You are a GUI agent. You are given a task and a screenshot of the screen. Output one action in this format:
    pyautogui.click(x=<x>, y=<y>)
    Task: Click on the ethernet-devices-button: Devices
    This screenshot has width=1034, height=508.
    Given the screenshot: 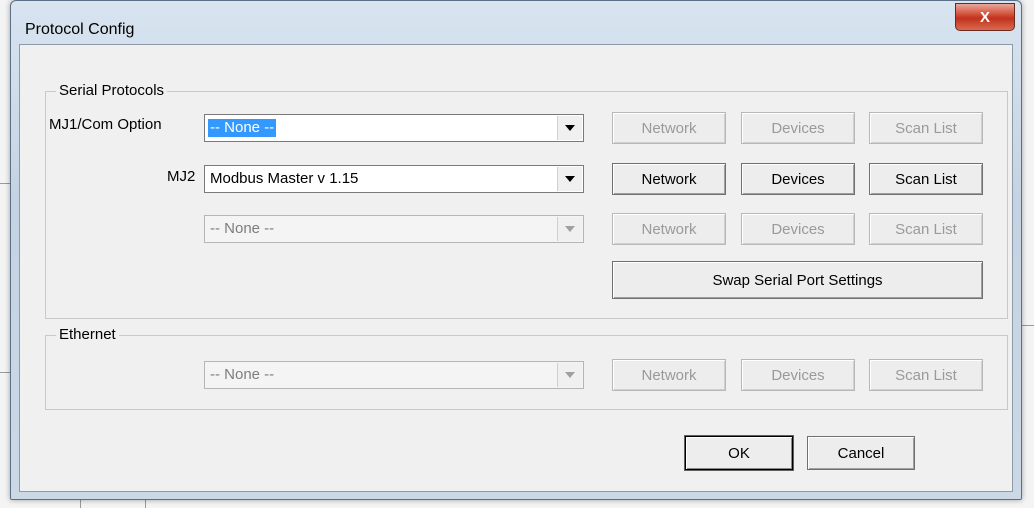 What is the action you would take?
    pyautogui.click(x=798, y=375)
    